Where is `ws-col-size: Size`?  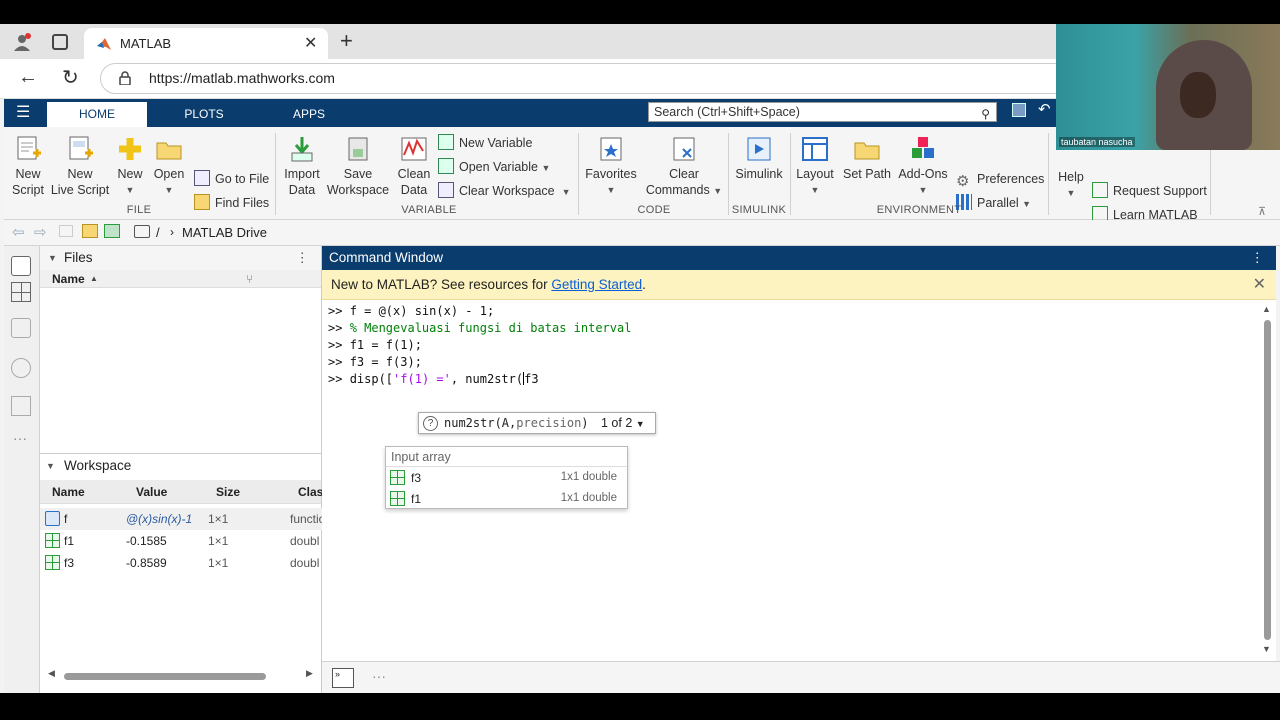
ws-col-size: Size is located at coordinates (228, 492).